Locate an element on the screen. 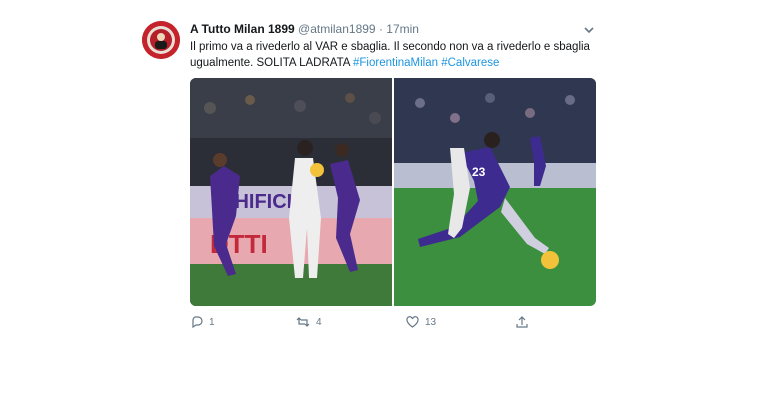 This screenshot has height=406, width=768. player-number: 23 is located at coordinates (479, 172).